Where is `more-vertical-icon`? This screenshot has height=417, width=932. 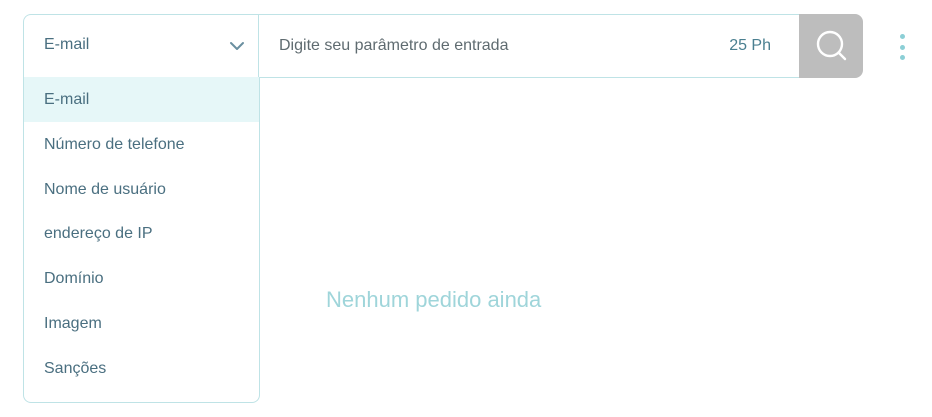
more-vertical-icon is located at coordinates (902, 47).